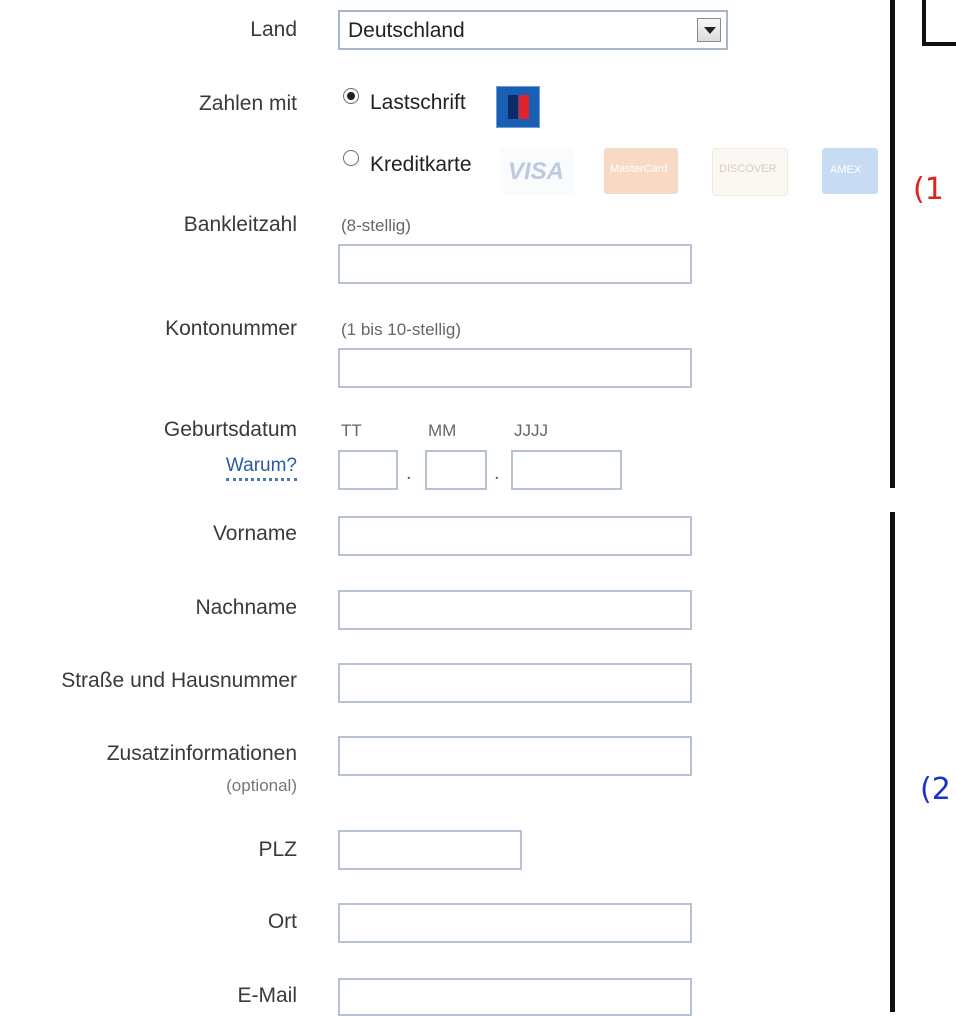 The image size is (956, 1016). What do you see at coordinates (531, 430) in the screenshot?
I see `year-label: JJJJ` at bounding box center [531, 430].